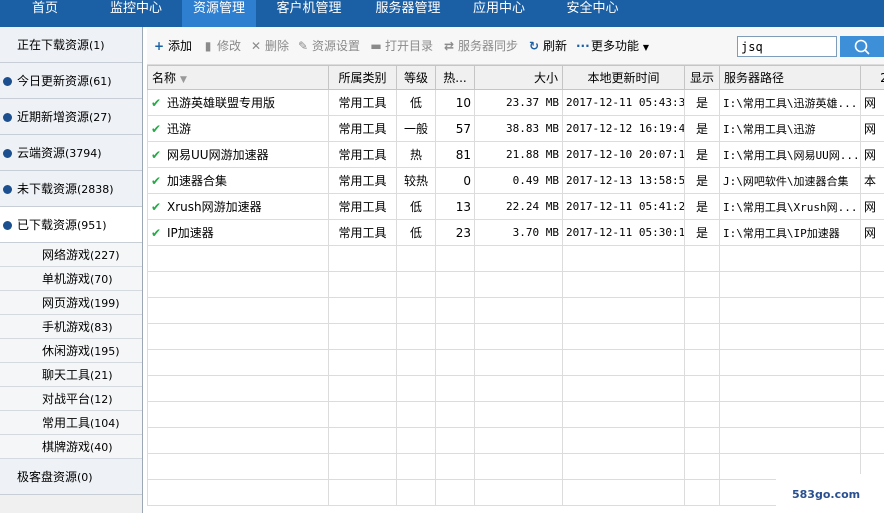 This screenshot has height=513, width=884. Describe the element at coordinates (208, 46) in the screenshot. I see `pencil-icon: ▮` at that location.